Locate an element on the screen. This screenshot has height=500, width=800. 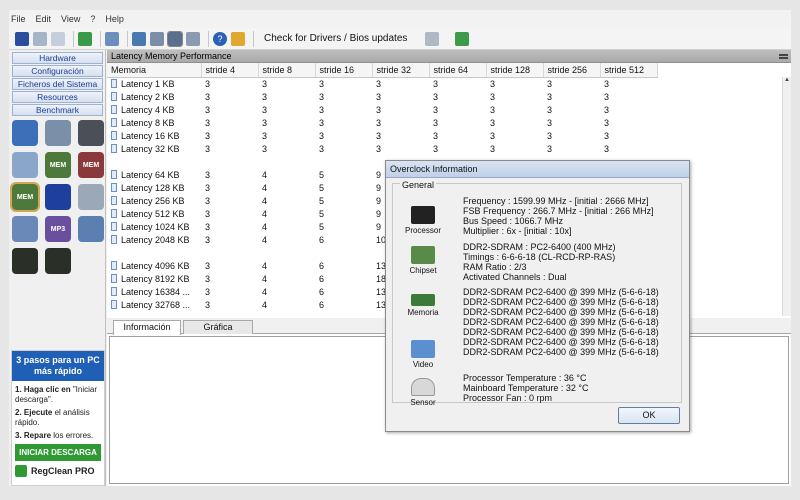
column-header: stride 128 is located at coordinates (515, 70).